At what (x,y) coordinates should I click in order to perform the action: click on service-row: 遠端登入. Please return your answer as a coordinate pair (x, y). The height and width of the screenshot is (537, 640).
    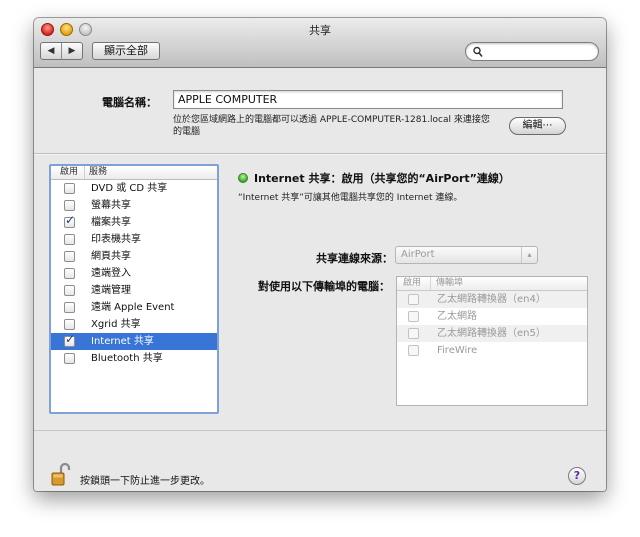
    Looking at the image, I should click on (134, 273).